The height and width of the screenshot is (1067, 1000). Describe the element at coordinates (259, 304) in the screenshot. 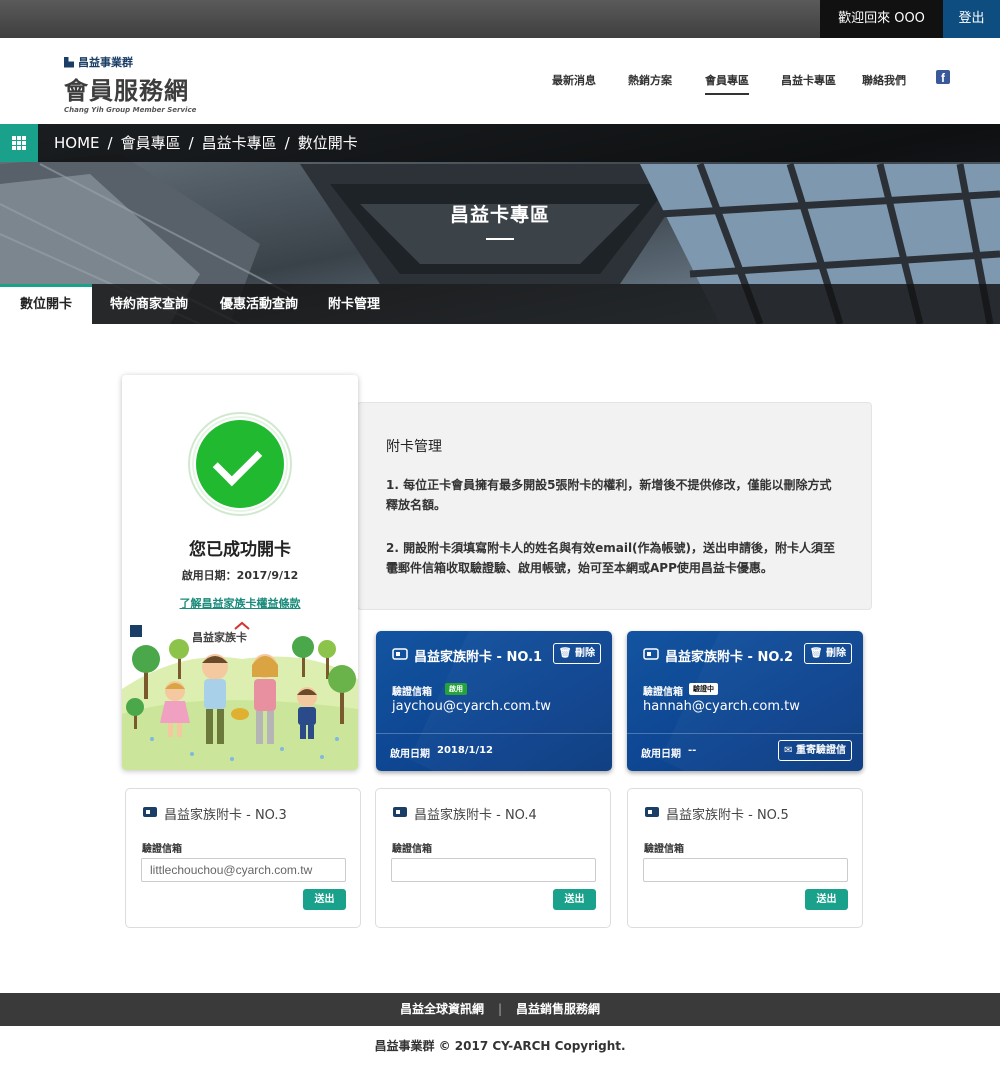

I see `tab-promotions: 優惠活動查詢` at that location.